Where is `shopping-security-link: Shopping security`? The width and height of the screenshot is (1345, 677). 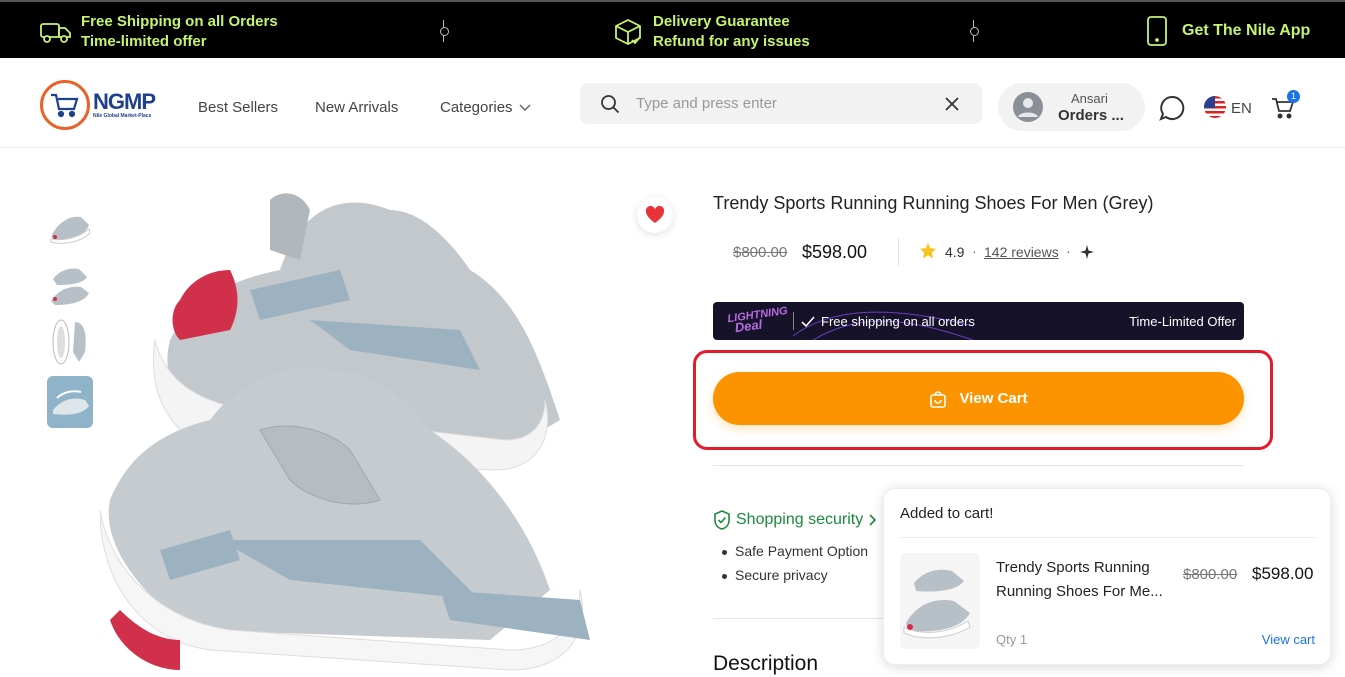
shopping-security-link: Shopping security is located at coordinates (795, 520).